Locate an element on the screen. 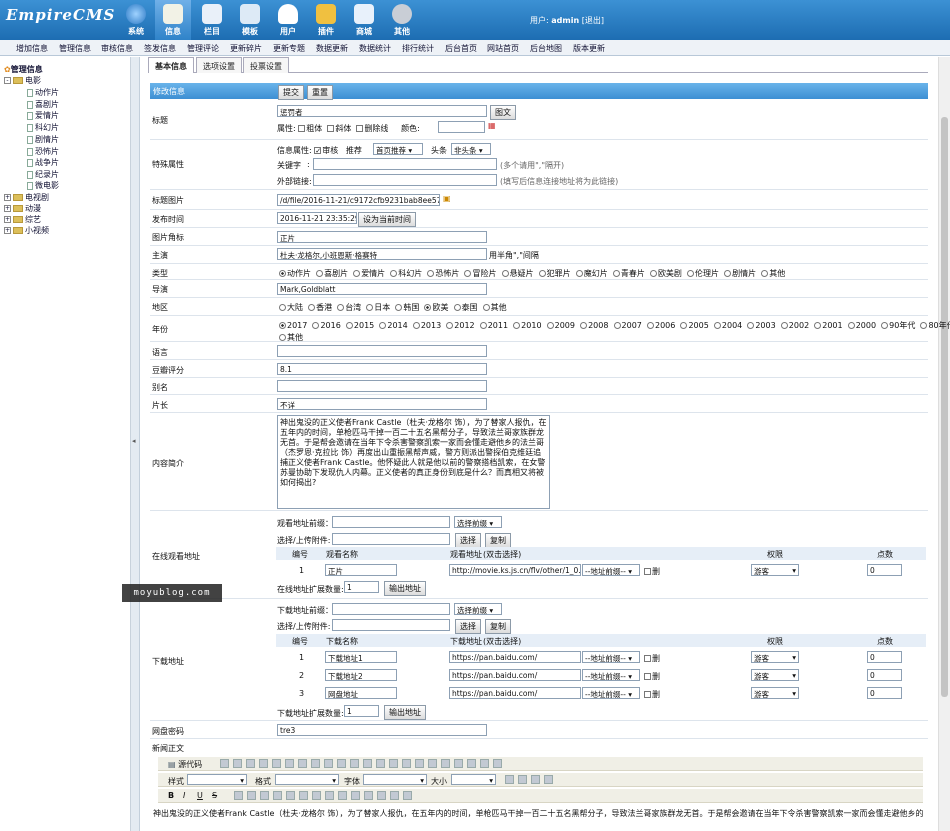  type-option: 犯罪片 is located at coordinates (554, 273).